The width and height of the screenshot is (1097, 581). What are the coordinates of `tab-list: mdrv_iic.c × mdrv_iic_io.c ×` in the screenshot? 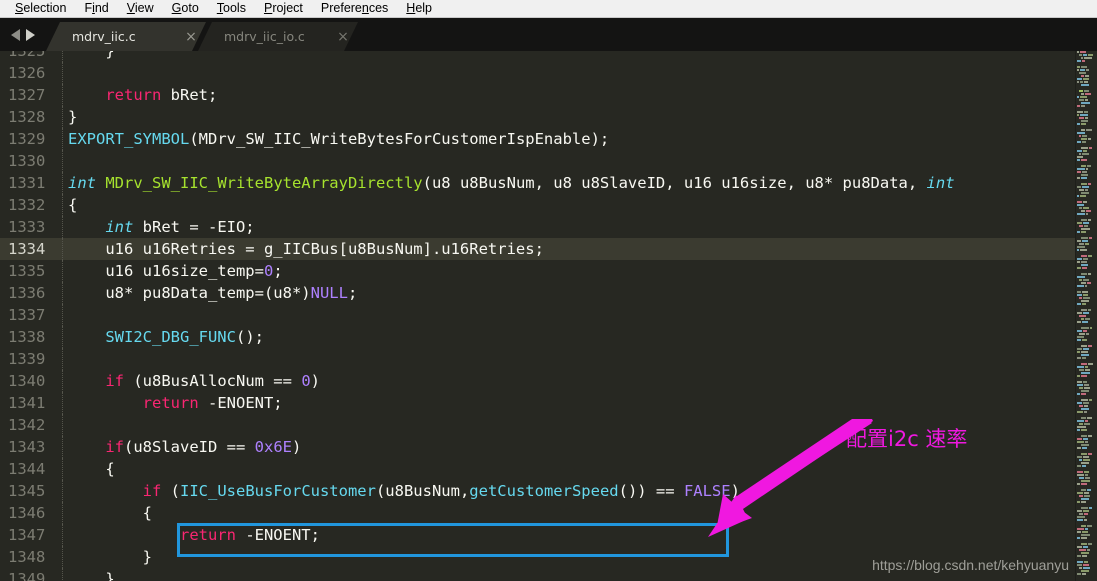 It's located at (198, 36).